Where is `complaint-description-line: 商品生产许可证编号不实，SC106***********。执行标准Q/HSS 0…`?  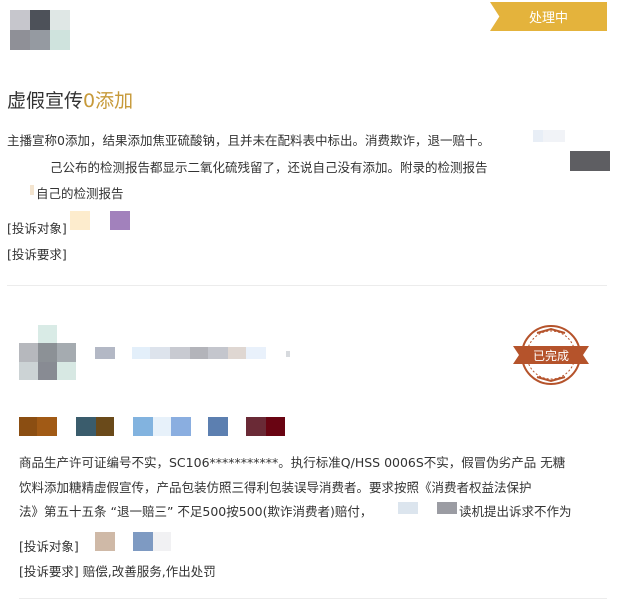 complaint-description-line: 商品生产许可证编号不实，SC106***********。执行标准Q/HSS 0… is located at coordinates (292, 462).